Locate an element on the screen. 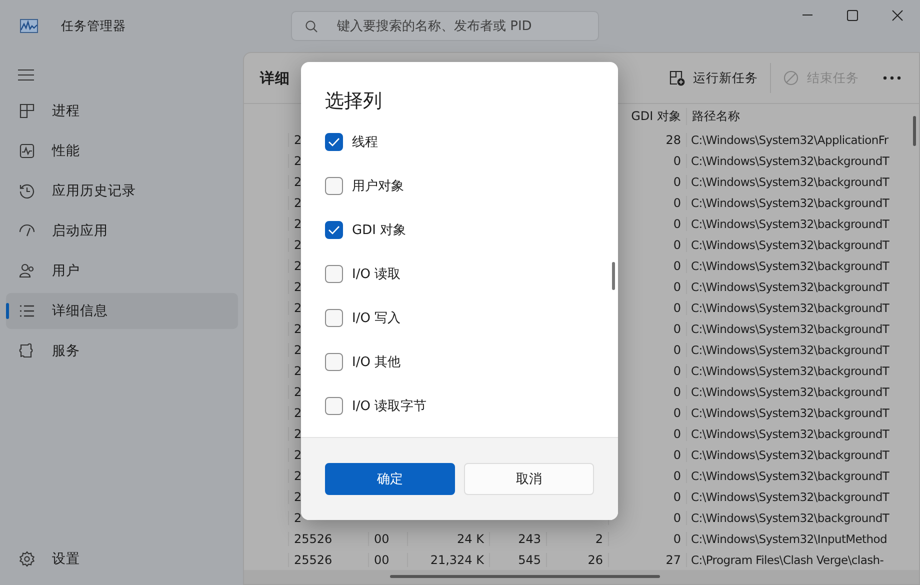 The image size is (920, 585). sidebar-item: 服务 is located at coordinates (122, 351).